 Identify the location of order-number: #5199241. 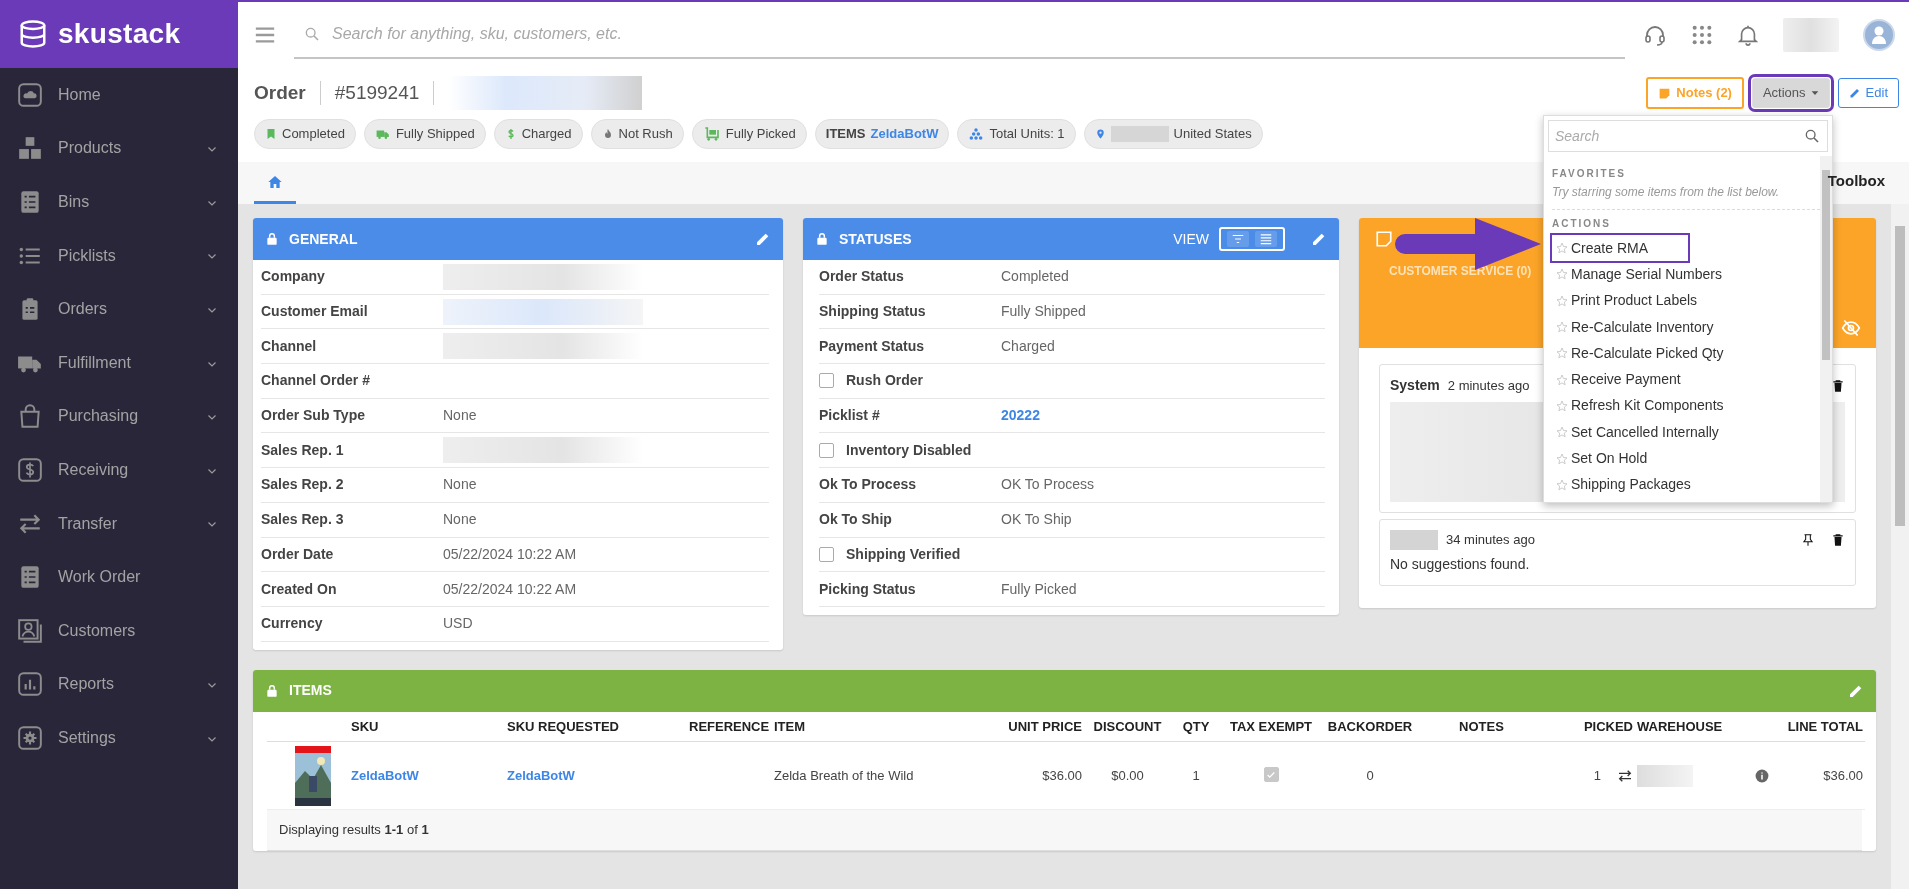
(377, 92).